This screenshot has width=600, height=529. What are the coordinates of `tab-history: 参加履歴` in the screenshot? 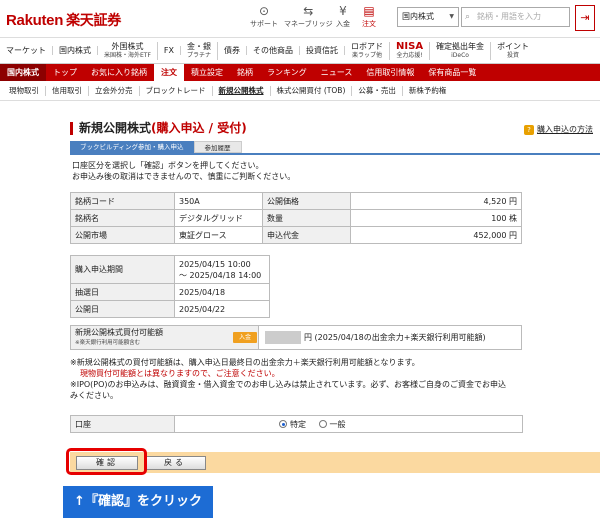 It's located at (217, 147).